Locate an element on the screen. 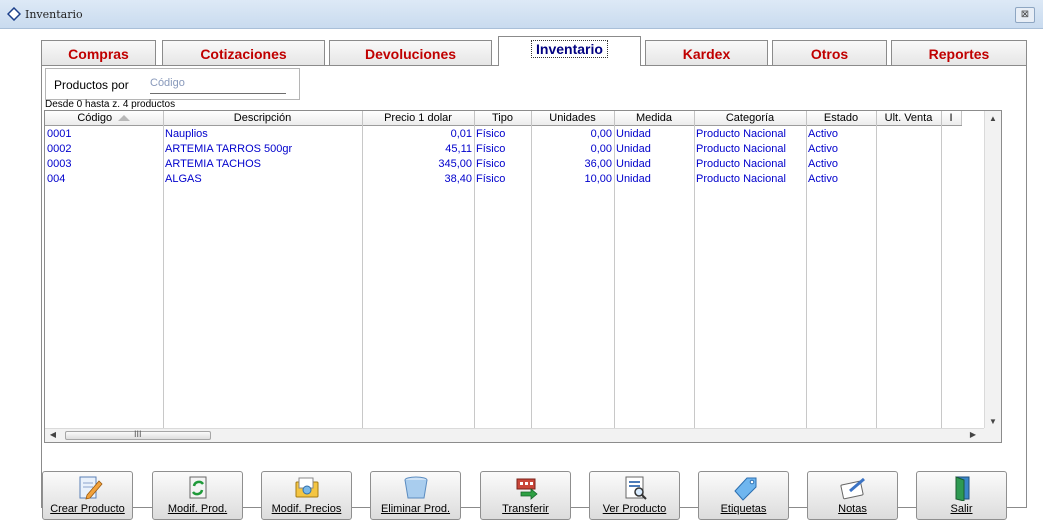 This screenshot has height=523, width=1043. cell-codigo: 0001 is located at coordinates (59, 133).